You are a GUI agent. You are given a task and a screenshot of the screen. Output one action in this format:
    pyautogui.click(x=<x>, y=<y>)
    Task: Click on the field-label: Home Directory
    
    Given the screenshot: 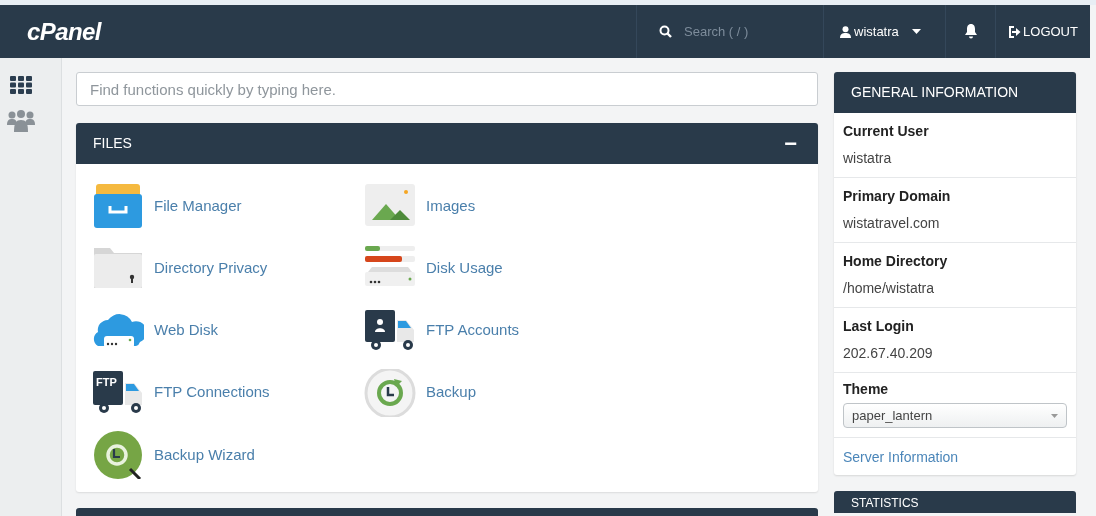 What is the action you would take?
    pyautogui.click(x=896, y=261)
    